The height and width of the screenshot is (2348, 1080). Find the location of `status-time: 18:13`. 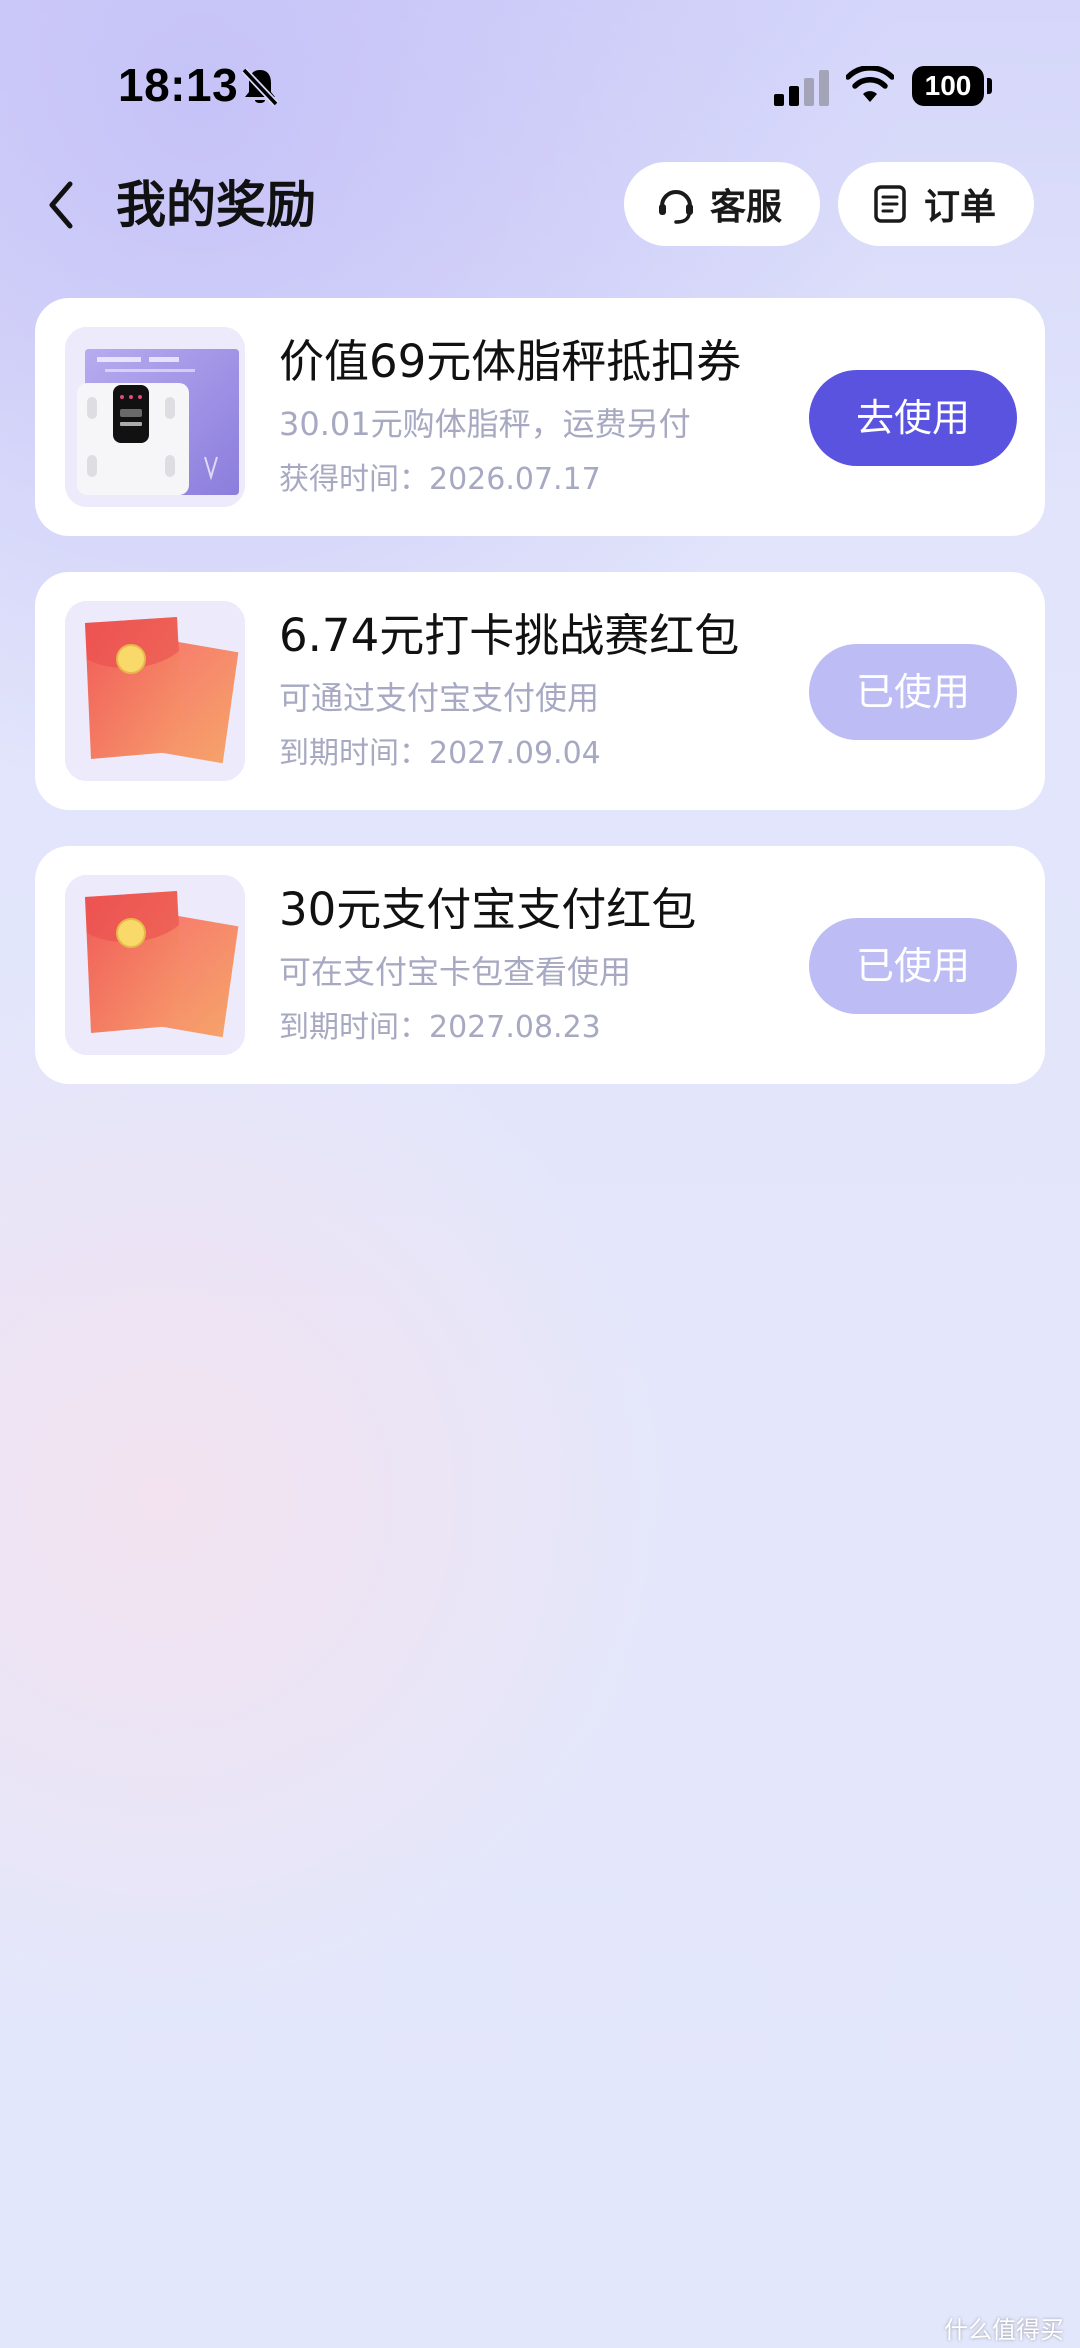

status-time: 18:13 is located at coordinates (178, 85).